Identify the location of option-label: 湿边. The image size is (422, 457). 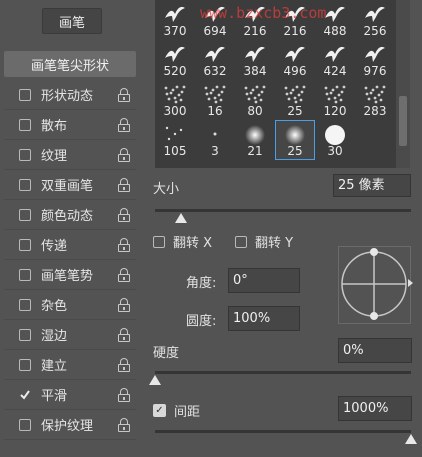
(54, 336).